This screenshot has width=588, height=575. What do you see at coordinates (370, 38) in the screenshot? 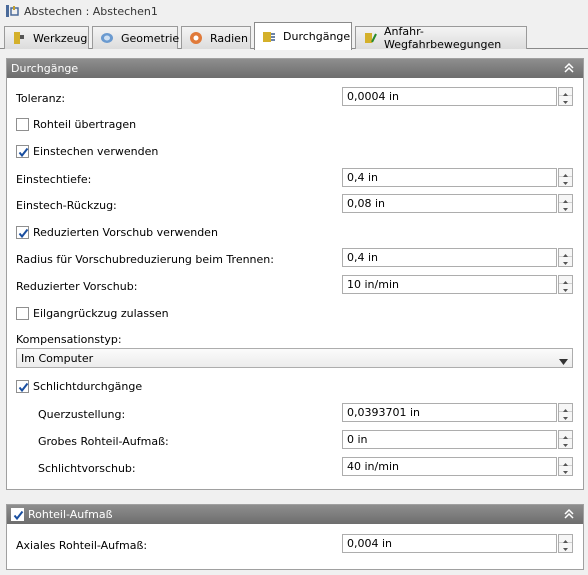
I see `linking-icon` at bounding box center [370, 38].